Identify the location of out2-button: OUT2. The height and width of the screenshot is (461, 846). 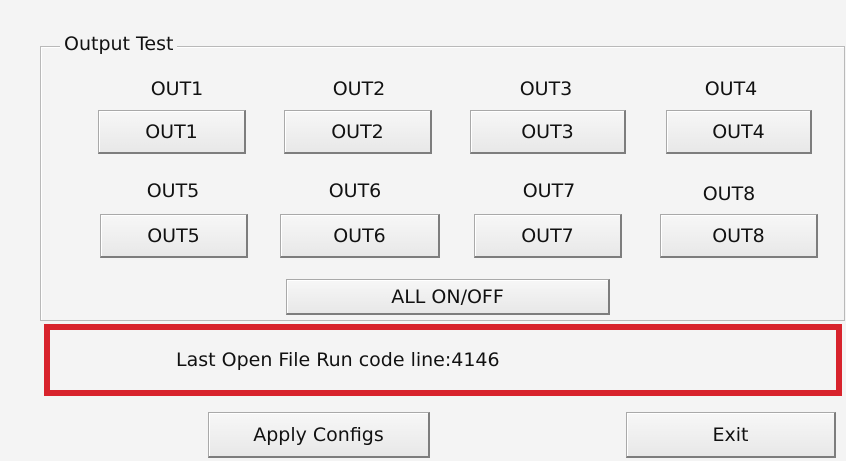
(358, 132).